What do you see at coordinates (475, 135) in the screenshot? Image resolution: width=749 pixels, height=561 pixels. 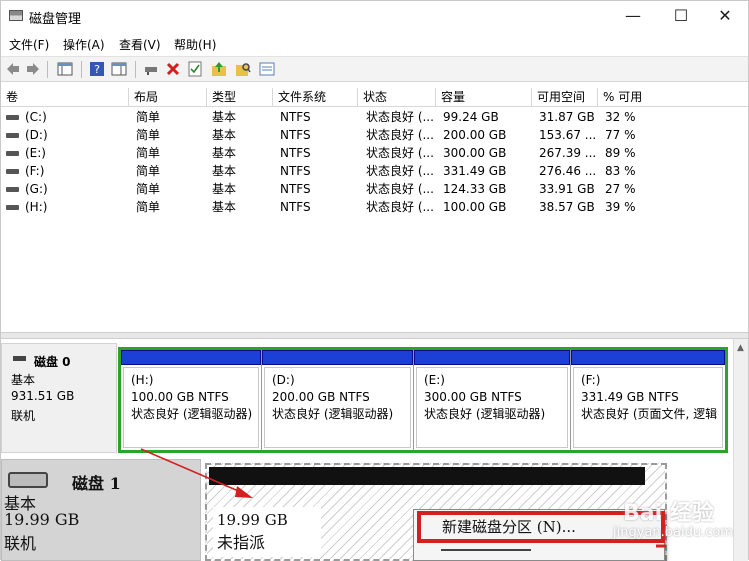 I see `cell-capacity: 200.00 GB` at bounding box center [475, 135].